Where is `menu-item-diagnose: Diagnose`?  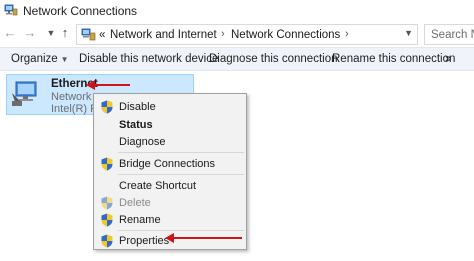 menu-item-diagnose: Diagnose is located at coordinates (170, 142).